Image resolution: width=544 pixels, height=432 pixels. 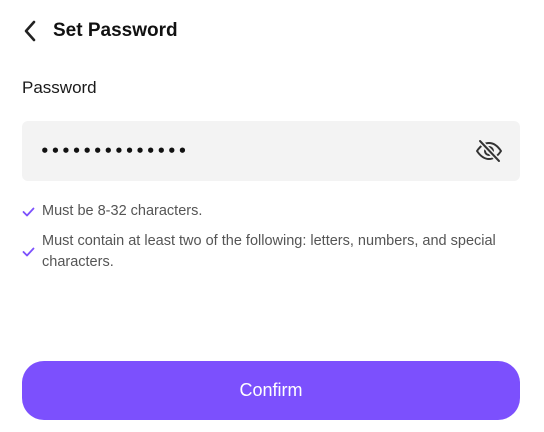 I want to click on eye-off-icon, so click(x=489, y=151).